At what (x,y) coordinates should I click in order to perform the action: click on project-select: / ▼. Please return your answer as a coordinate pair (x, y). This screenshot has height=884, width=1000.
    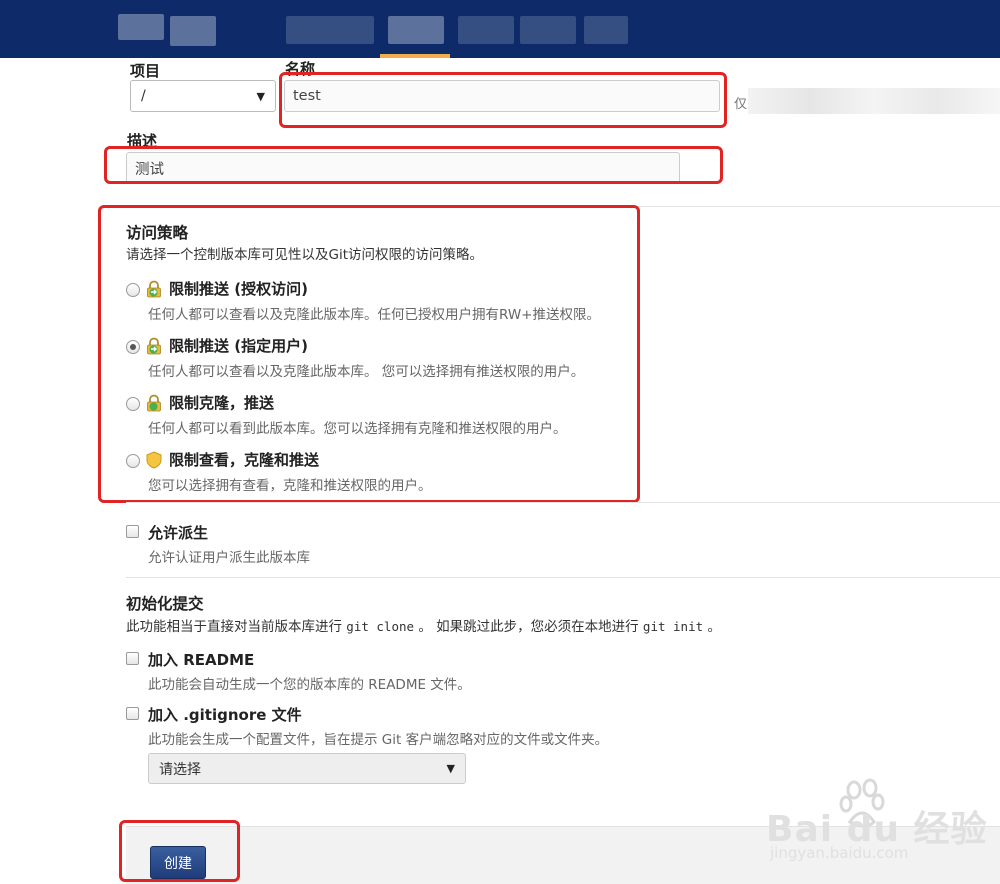
    Looking at the image, I should click on (203, 96).